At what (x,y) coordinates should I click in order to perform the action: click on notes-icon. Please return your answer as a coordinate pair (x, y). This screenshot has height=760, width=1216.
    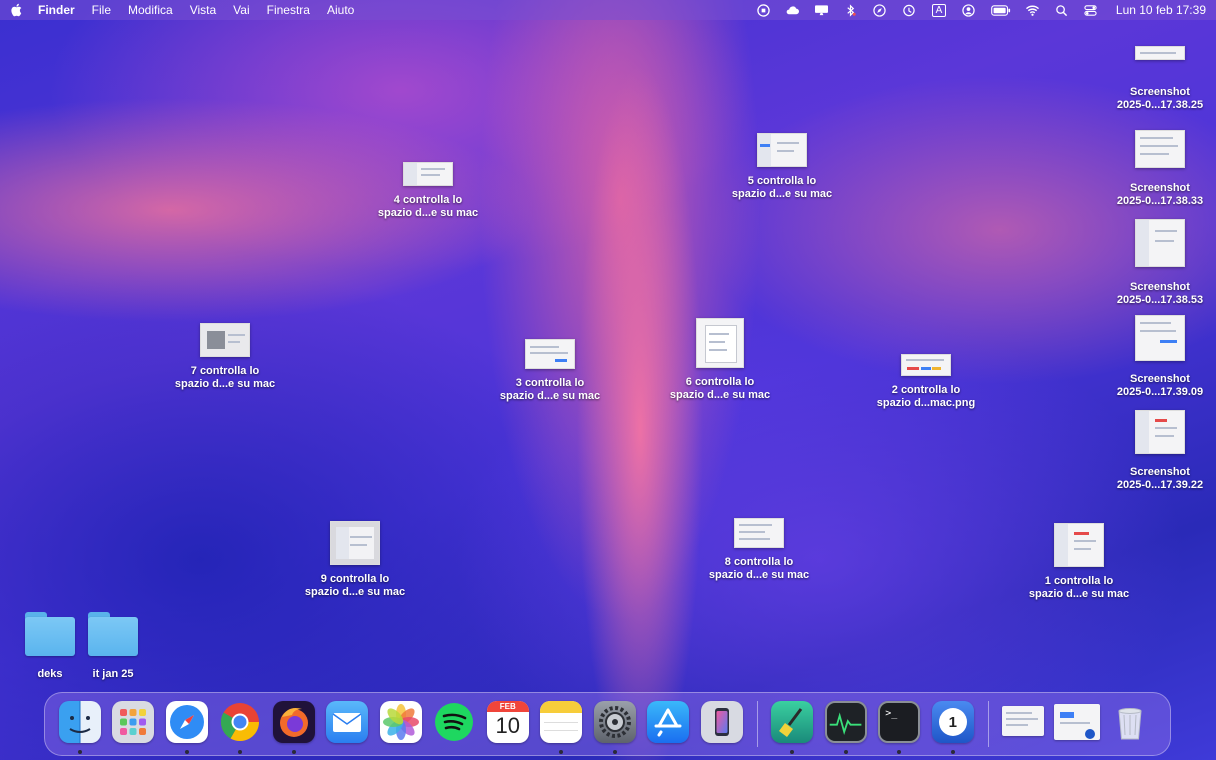
    Looking at the image, I should click on (561, 722).